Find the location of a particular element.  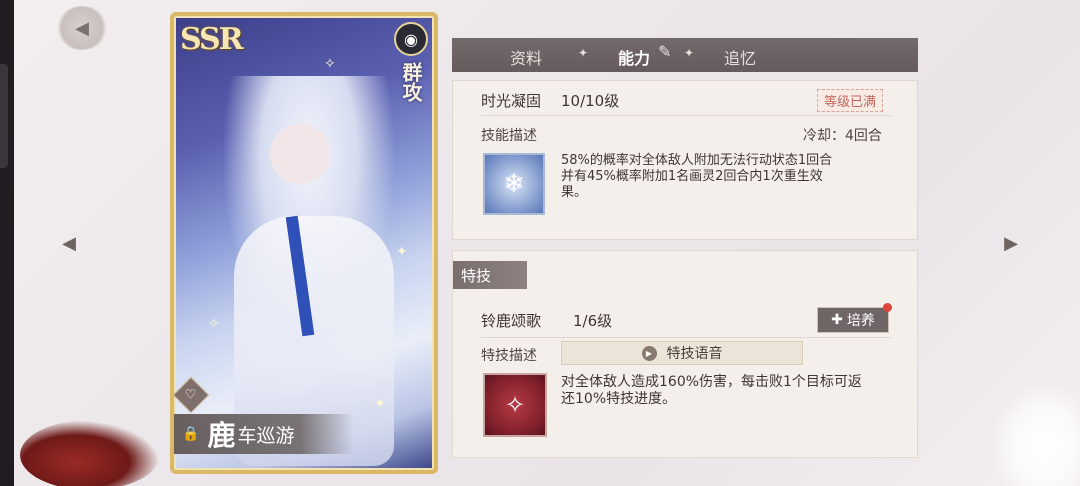

skill-name: 时光凝固 is located at coordinates (511, 101).